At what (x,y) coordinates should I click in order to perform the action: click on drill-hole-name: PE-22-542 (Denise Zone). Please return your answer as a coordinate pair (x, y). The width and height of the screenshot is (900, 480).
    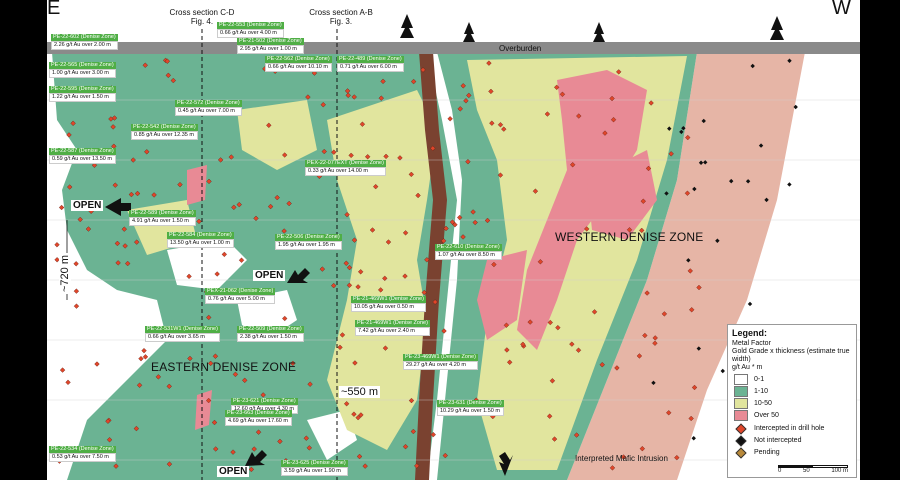
    Looking at the image, I should click on (164, 127).